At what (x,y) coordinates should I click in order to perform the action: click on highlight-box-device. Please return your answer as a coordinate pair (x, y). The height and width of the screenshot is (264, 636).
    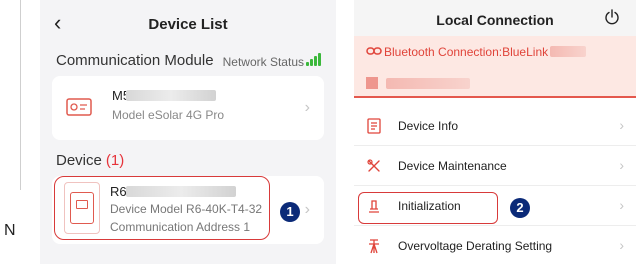
    Looking at the image, I should click on (162, 208).